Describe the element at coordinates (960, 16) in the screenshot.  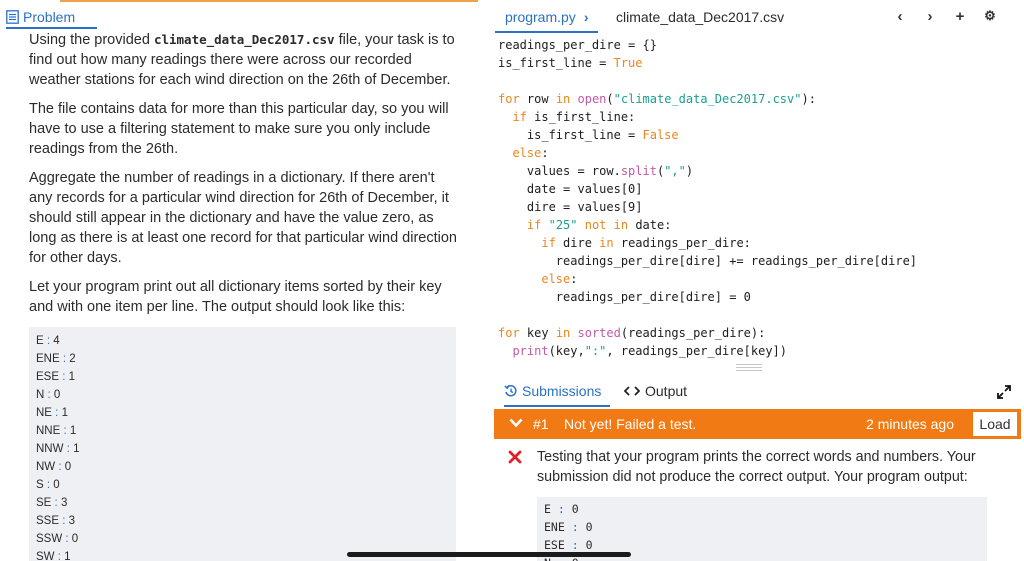
I see `plus-icon: +` at that location.